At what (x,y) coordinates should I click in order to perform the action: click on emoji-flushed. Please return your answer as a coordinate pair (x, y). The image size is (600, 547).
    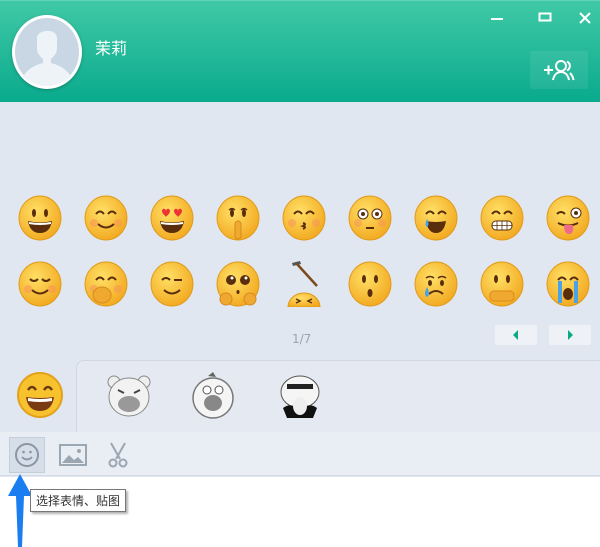
    Looking at the image, I should click on (370, 218).